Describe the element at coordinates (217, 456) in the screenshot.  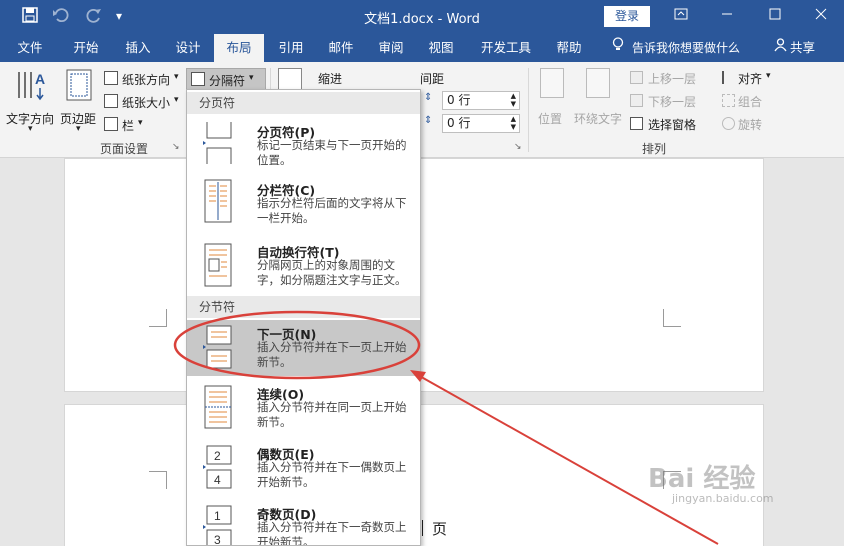
I see `svg-text: 2` at that location.